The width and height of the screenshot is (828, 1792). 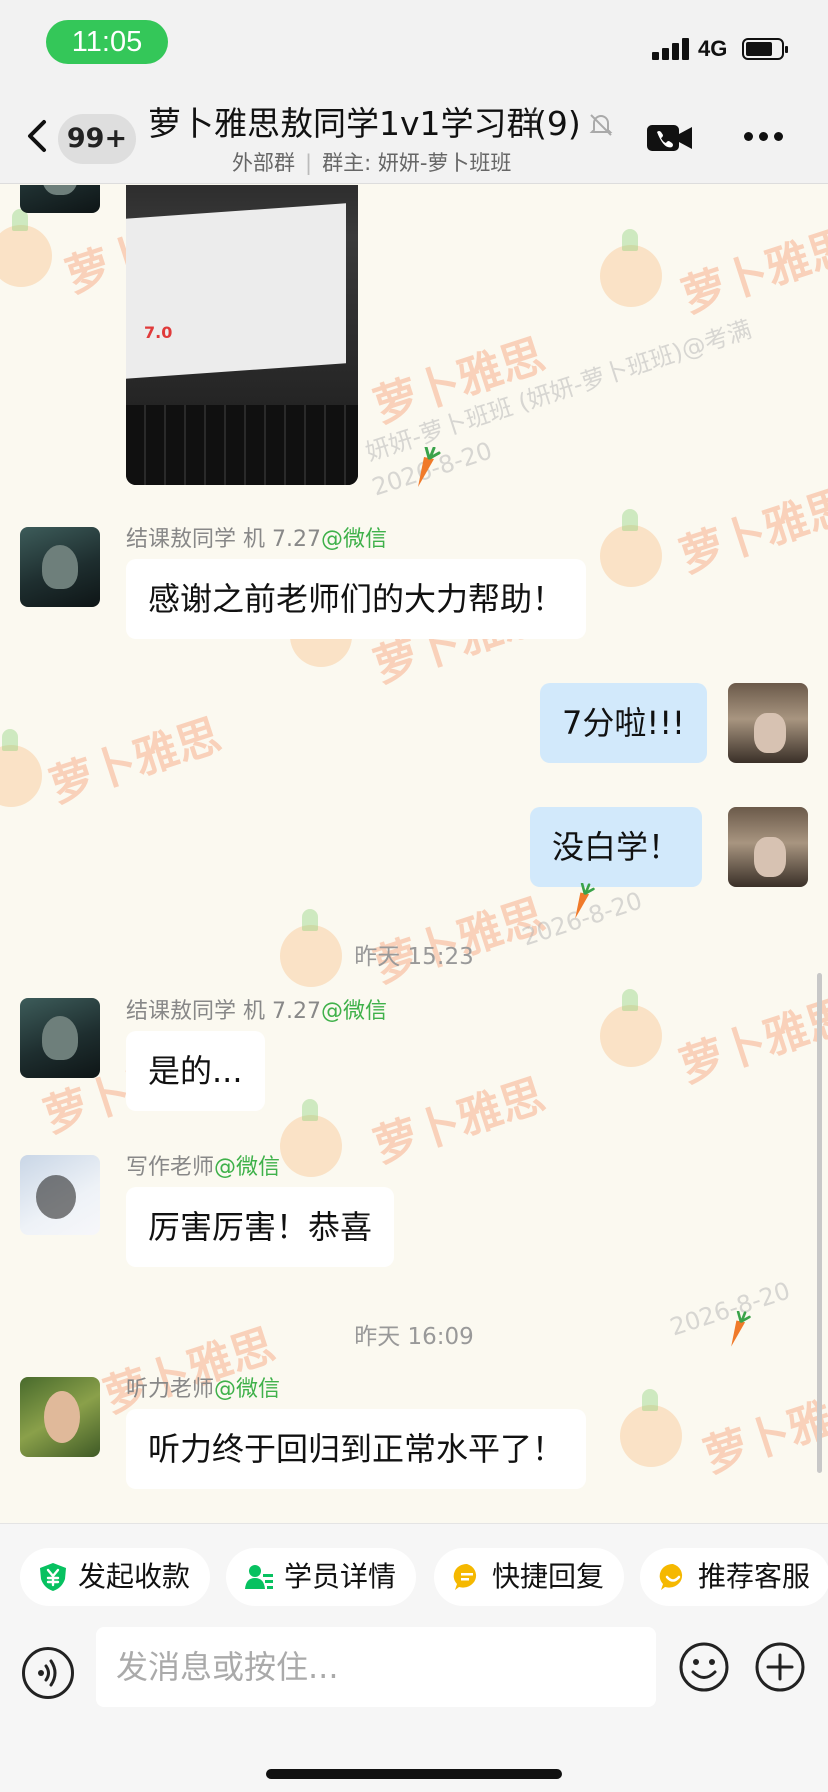 I want to click on battery-icon, so click(x=765, y=49).